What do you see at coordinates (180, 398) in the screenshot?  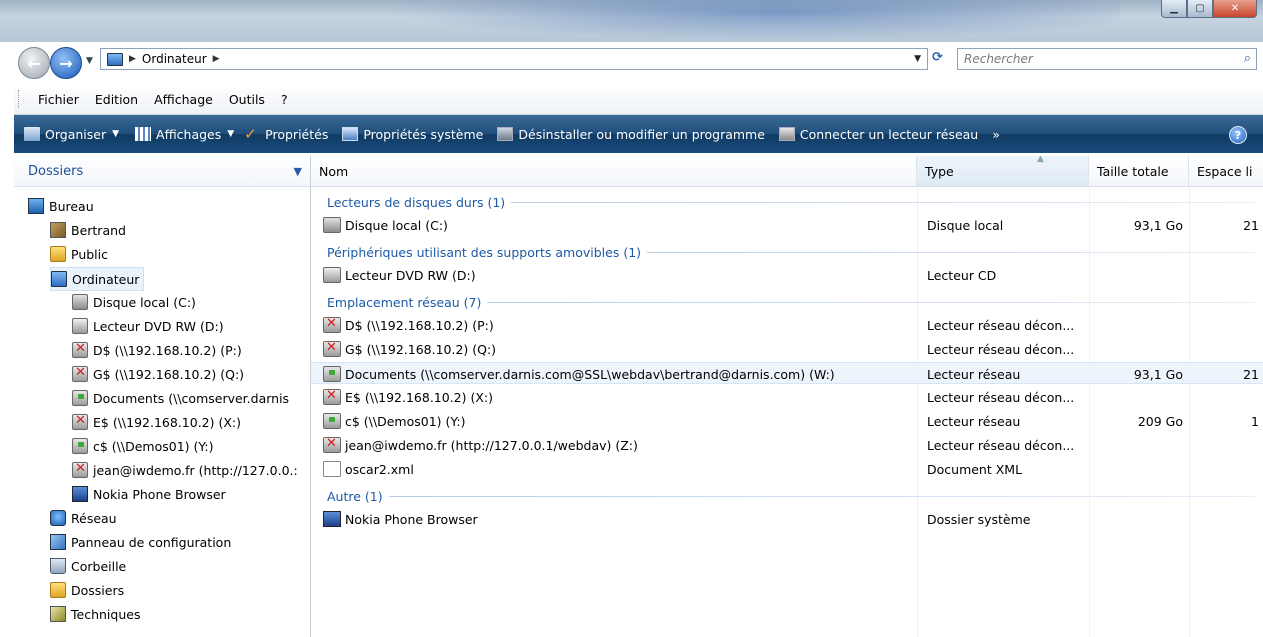 I see `tree-item: Documents (\\comserver.darnis` at bounding box center [180, 398].